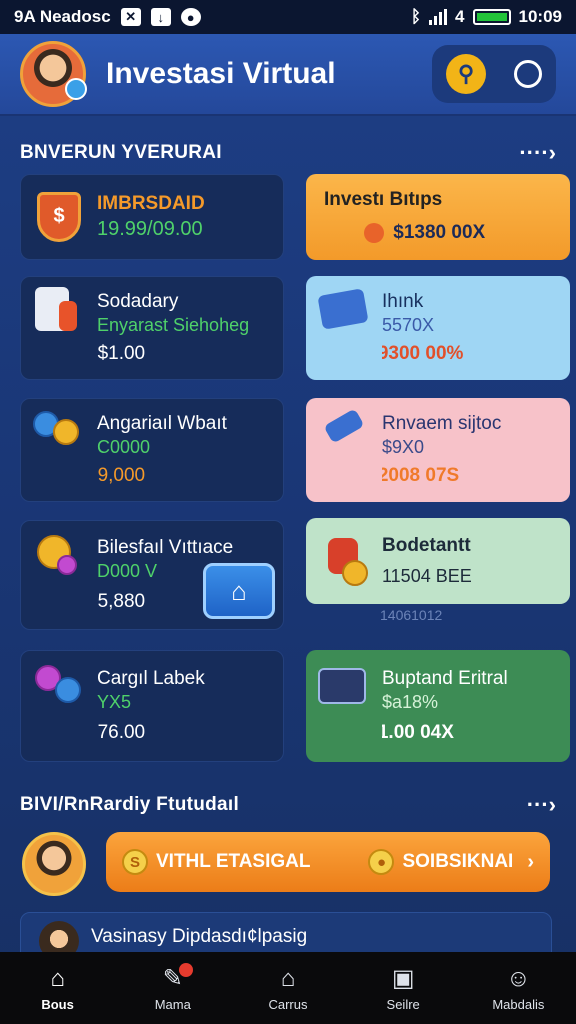 This screenshot has width=576, height=1024. What do you see at coordinates (114, 702) in the screenshot?
I see `card-subtitle: YX5` at bounding box center [114, 702].